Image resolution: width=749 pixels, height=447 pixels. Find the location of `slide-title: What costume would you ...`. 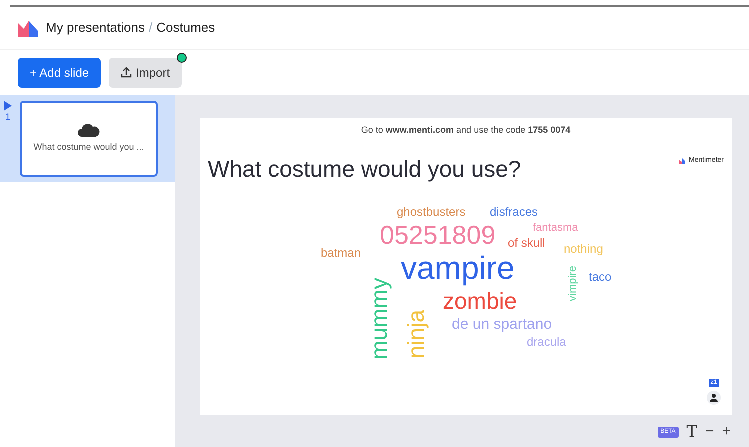

slide-title: What costume would you ... is located at coordinates (89, 147).